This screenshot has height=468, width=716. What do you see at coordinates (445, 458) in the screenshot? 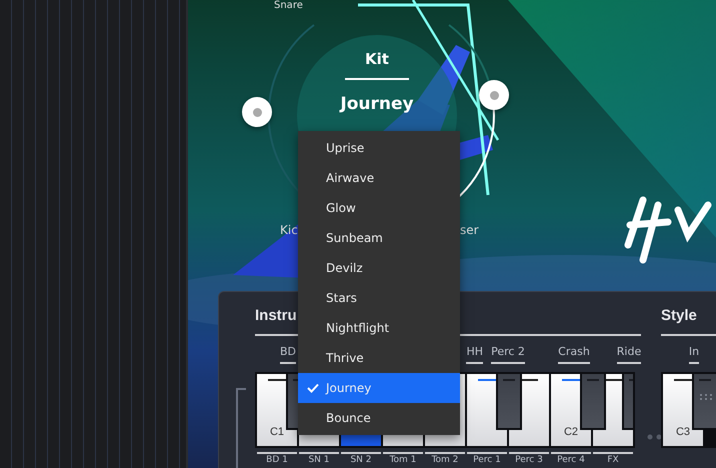
I see `key-label: Tom 2` at bounding box center [445, 458].